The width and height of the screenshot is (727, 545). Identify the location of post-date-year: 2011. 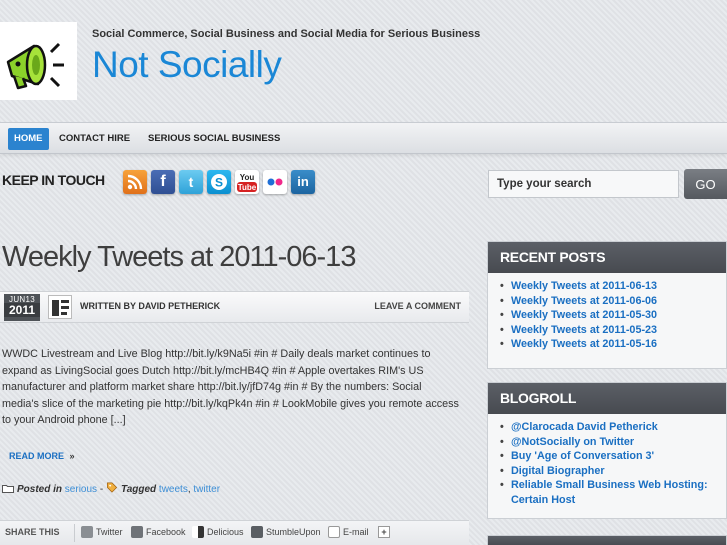
(22, 310).